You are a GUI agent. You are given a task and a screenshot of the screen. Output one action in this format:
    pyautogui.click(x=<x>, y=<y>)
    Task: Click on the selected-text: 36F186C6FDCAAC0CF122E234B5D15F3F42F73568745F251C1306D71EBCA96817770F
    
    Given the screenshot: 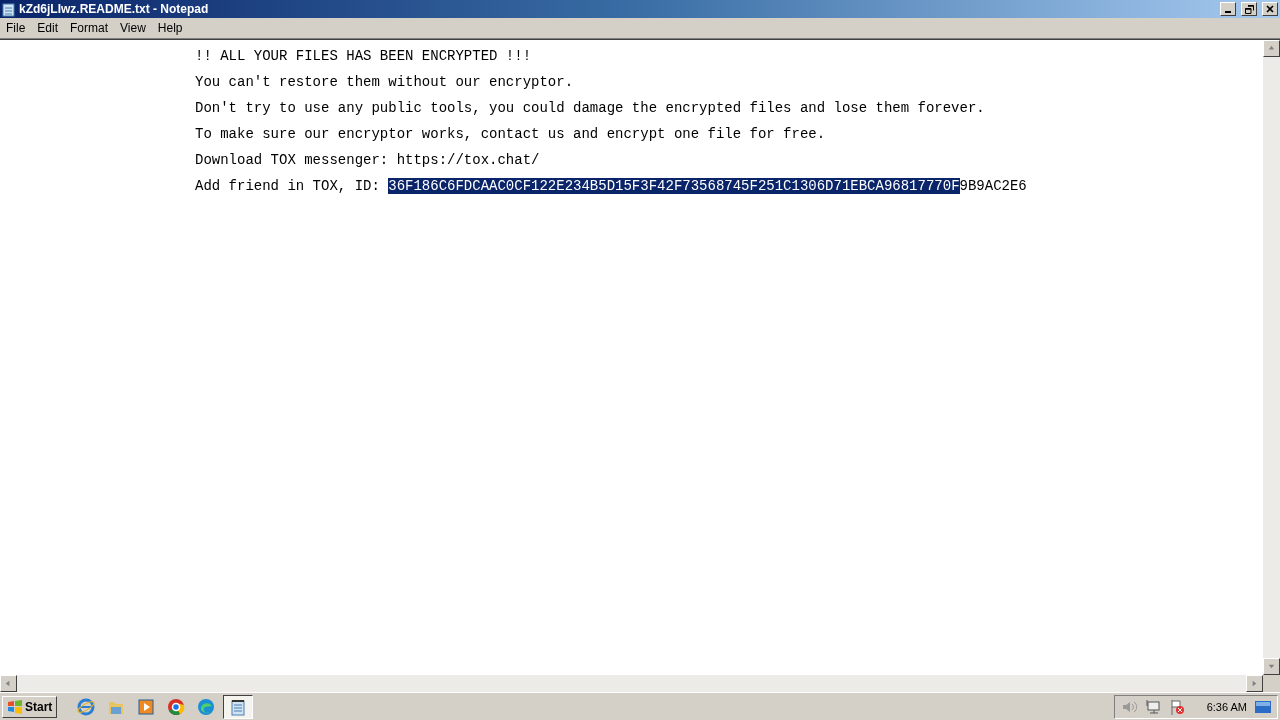 What is the action you would take?
    pyautogui.click(x=674, y=186)
    